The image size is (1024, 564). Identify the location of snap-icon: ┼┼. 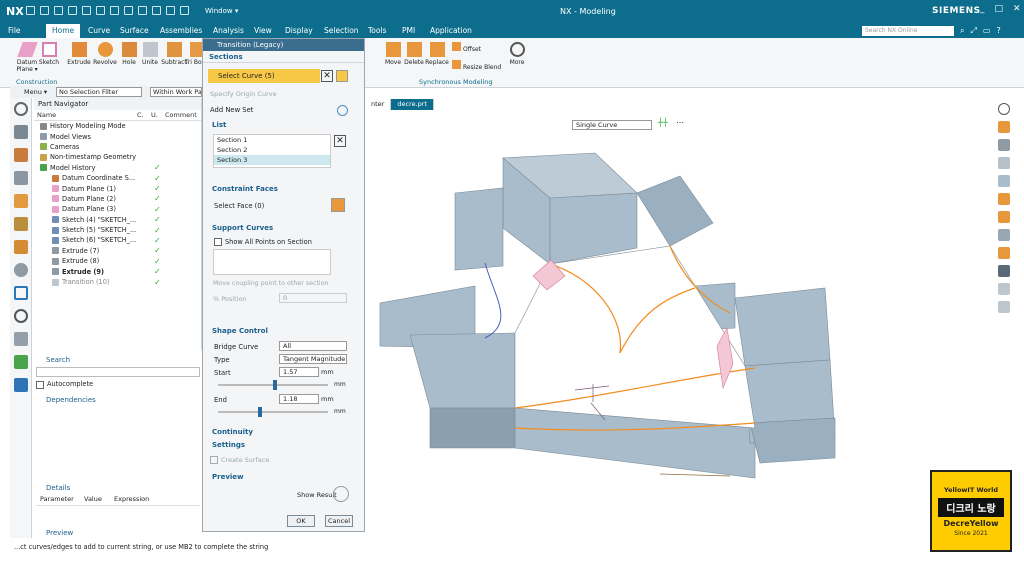
(663, 122).